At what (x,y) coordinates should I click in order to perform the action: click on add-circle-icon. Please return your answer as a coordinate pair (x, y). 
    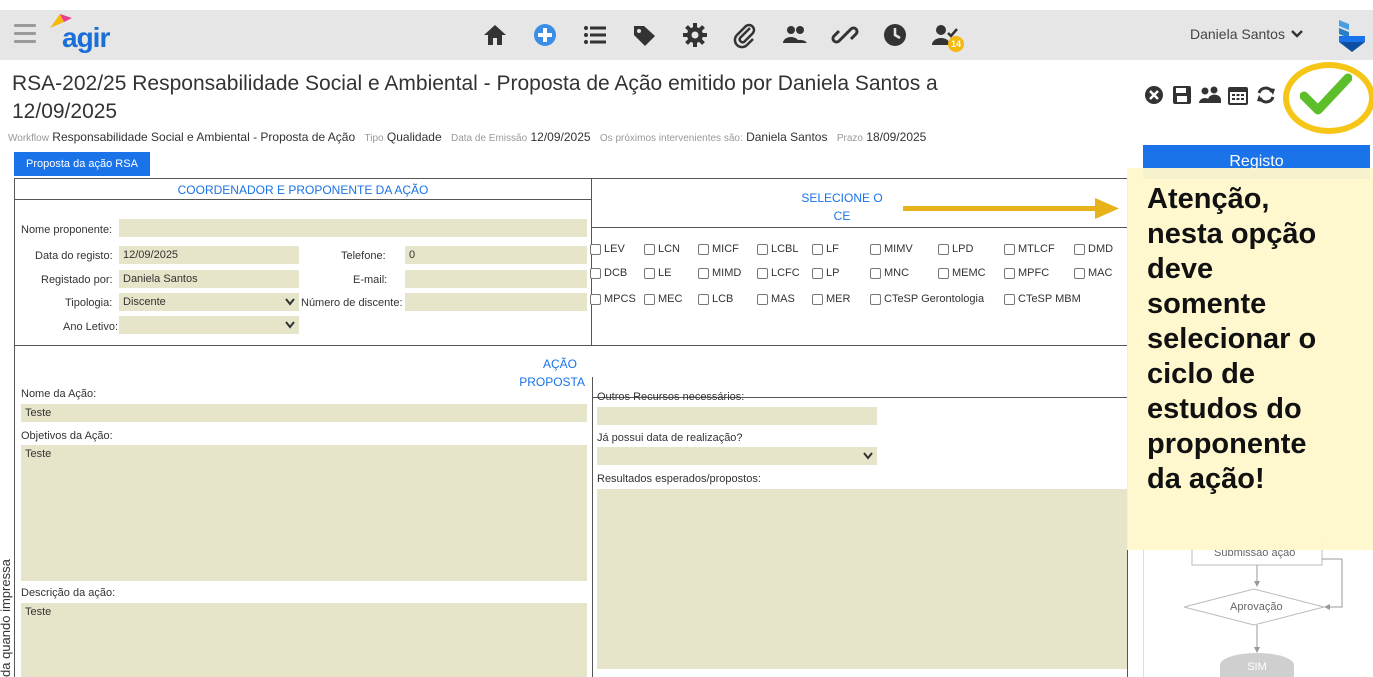
    Looking at the image, I should click on (545, 35).